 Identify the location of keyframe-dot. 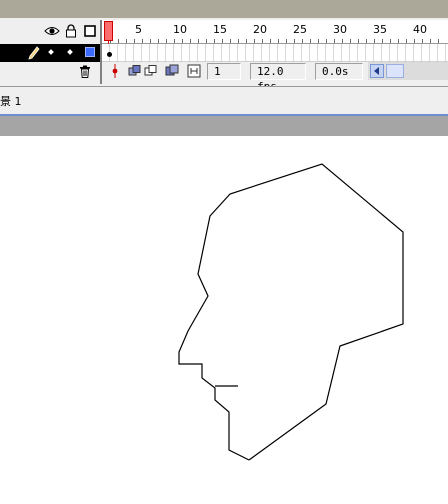
(109, 54).